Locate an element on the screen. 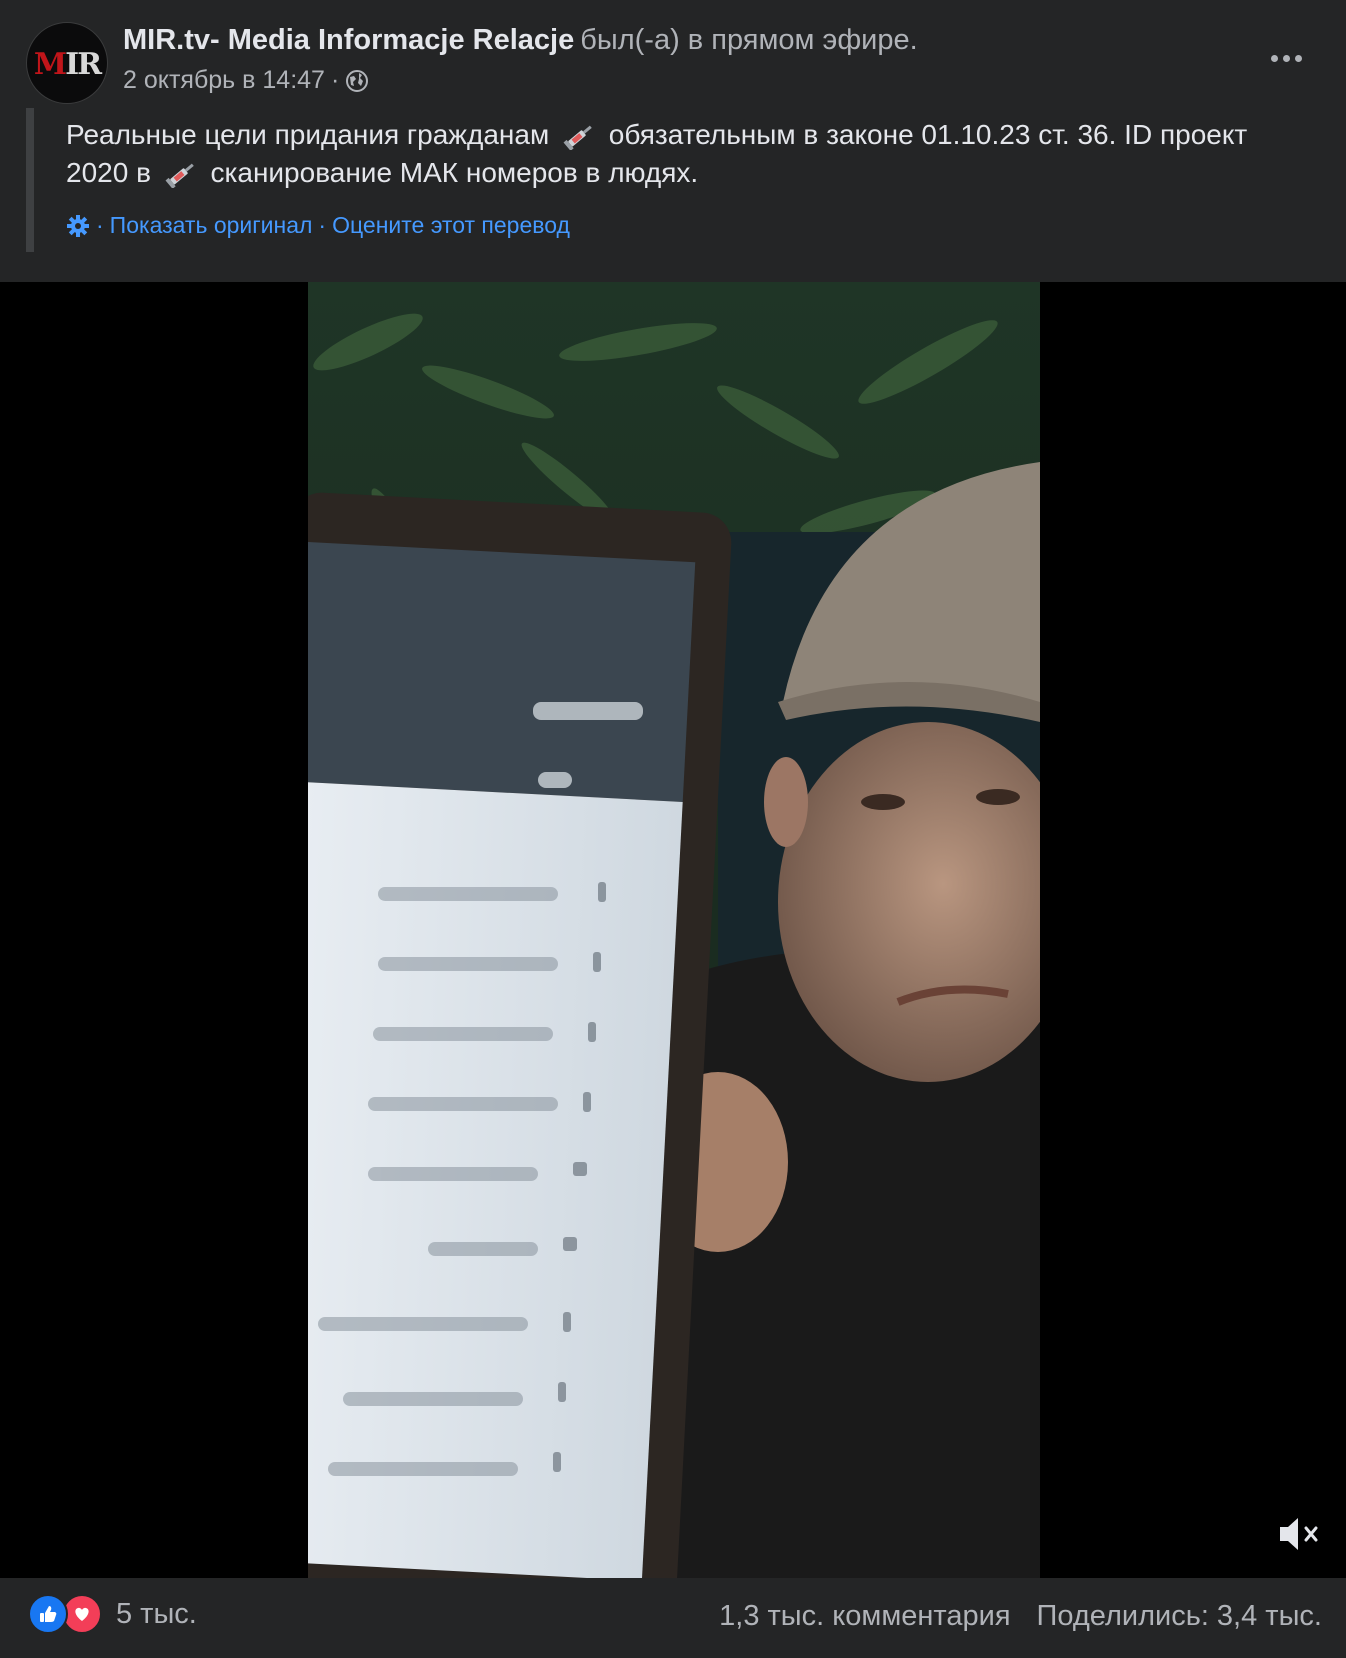 The height and width of the screenshot is (1658, 1346). comments-count-link: 1,3 тыс. комментария is located at coordinates (864, 1616).